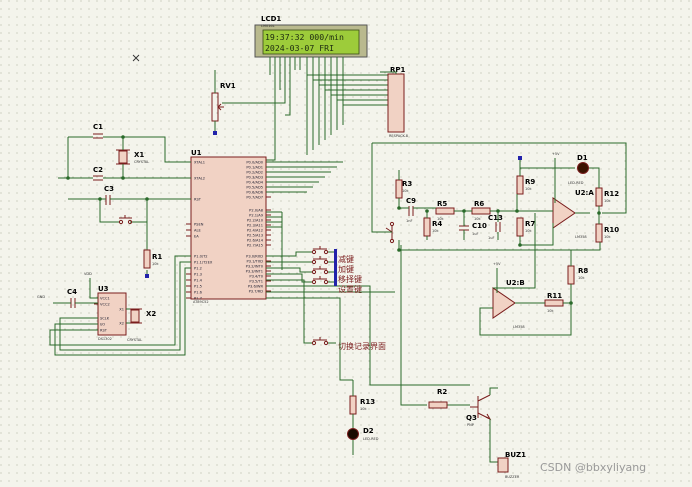  I want to click on u2b-part: LM358, so click(519, 327).